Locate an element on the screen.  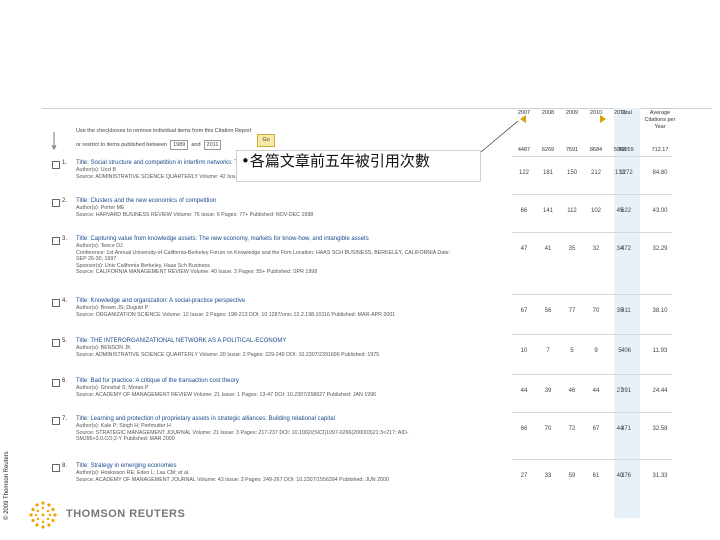
top-divider is located at coordinates (377, 108).